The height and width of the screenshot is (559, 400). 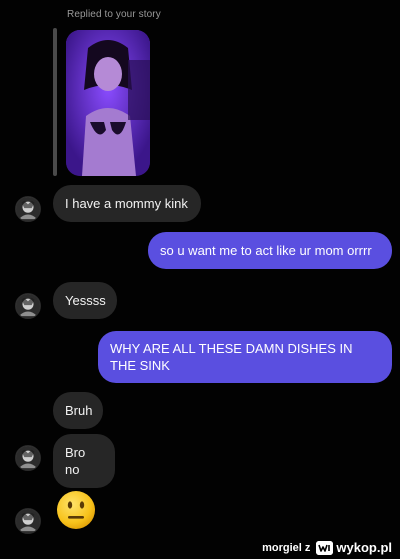 I want to click on message-bubble-outgoing: so u want me to act like ur mom orrrr, so click(x=270, y=250).